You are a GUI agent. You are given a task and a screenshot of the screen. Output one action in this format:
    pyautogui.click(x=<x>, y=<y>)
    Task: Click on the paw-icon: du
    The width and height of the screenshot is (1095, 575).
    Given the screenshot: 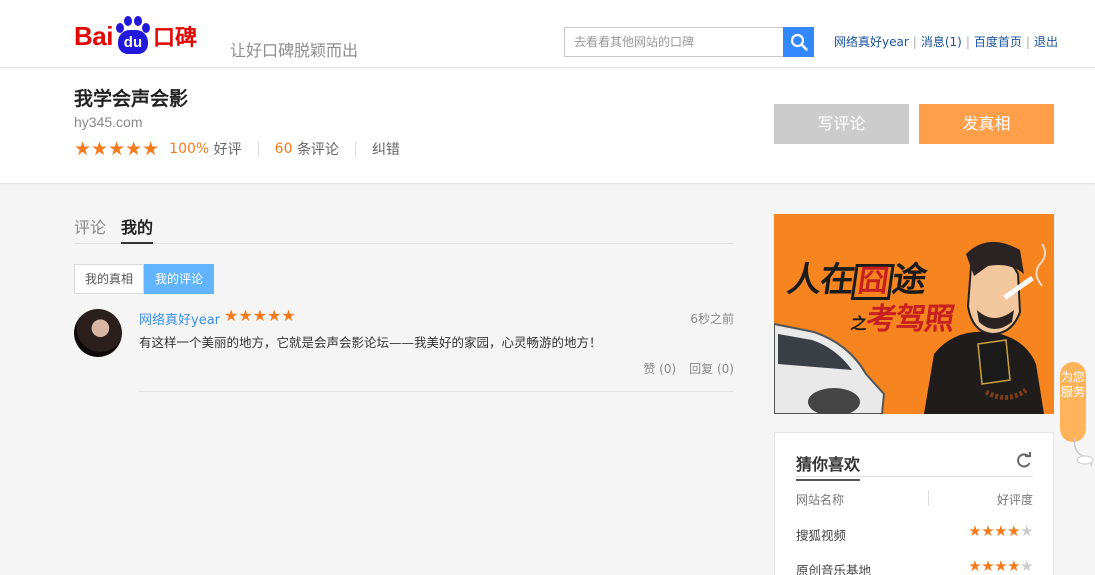 What is the action you would take?
    pyautogui.click(x=133, y=36)
    